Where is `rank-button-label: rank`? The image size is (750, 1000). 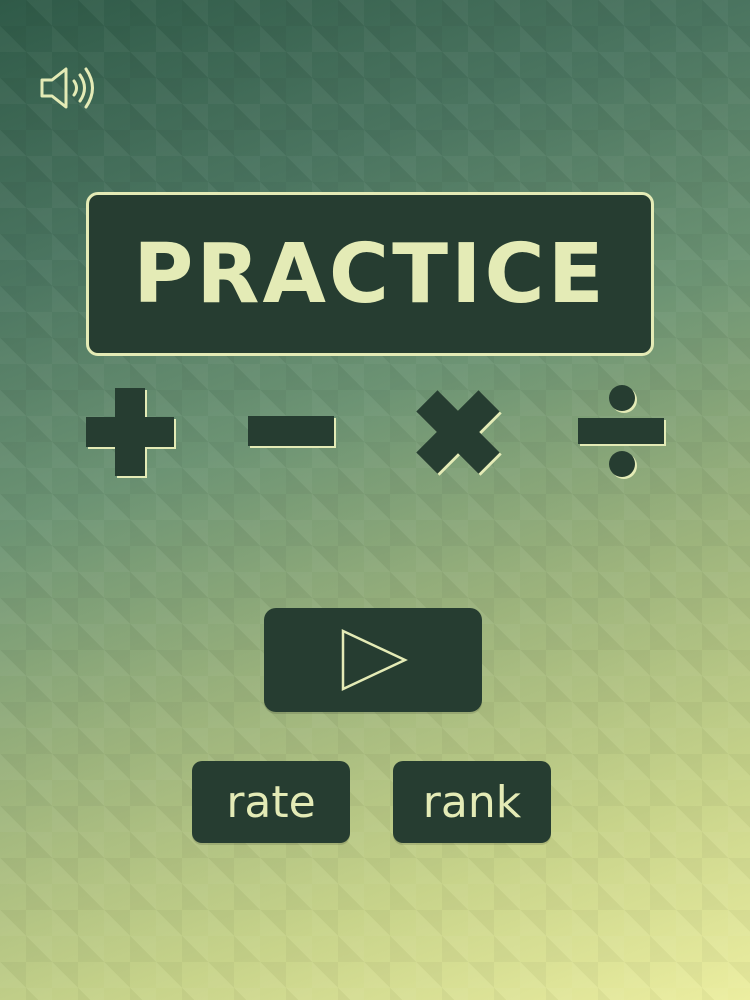
rank-button-label: rank is located at coordinates (472, 802).